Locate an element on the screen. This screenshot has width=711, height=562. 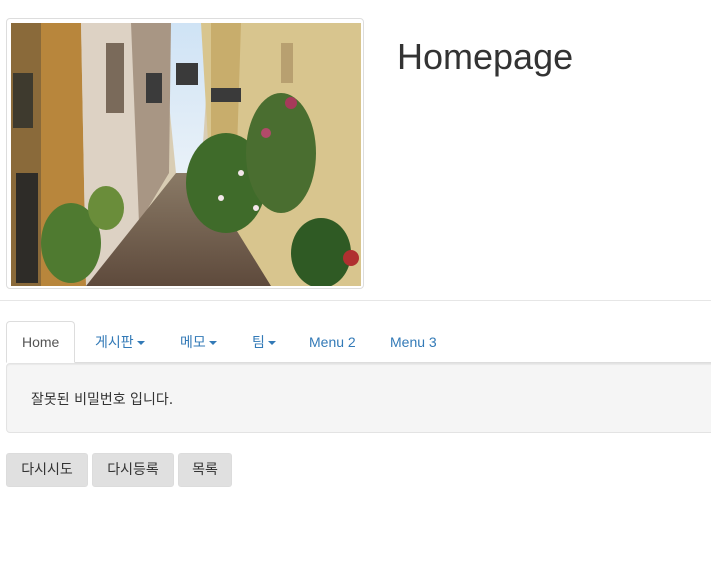
tab-menu-2: Menu 2 is located at coordinates (332, 342).